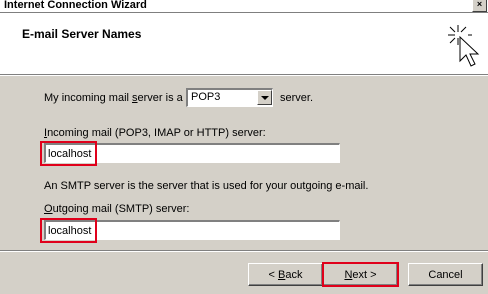  I want to click on header-separator, so click(244, 75).